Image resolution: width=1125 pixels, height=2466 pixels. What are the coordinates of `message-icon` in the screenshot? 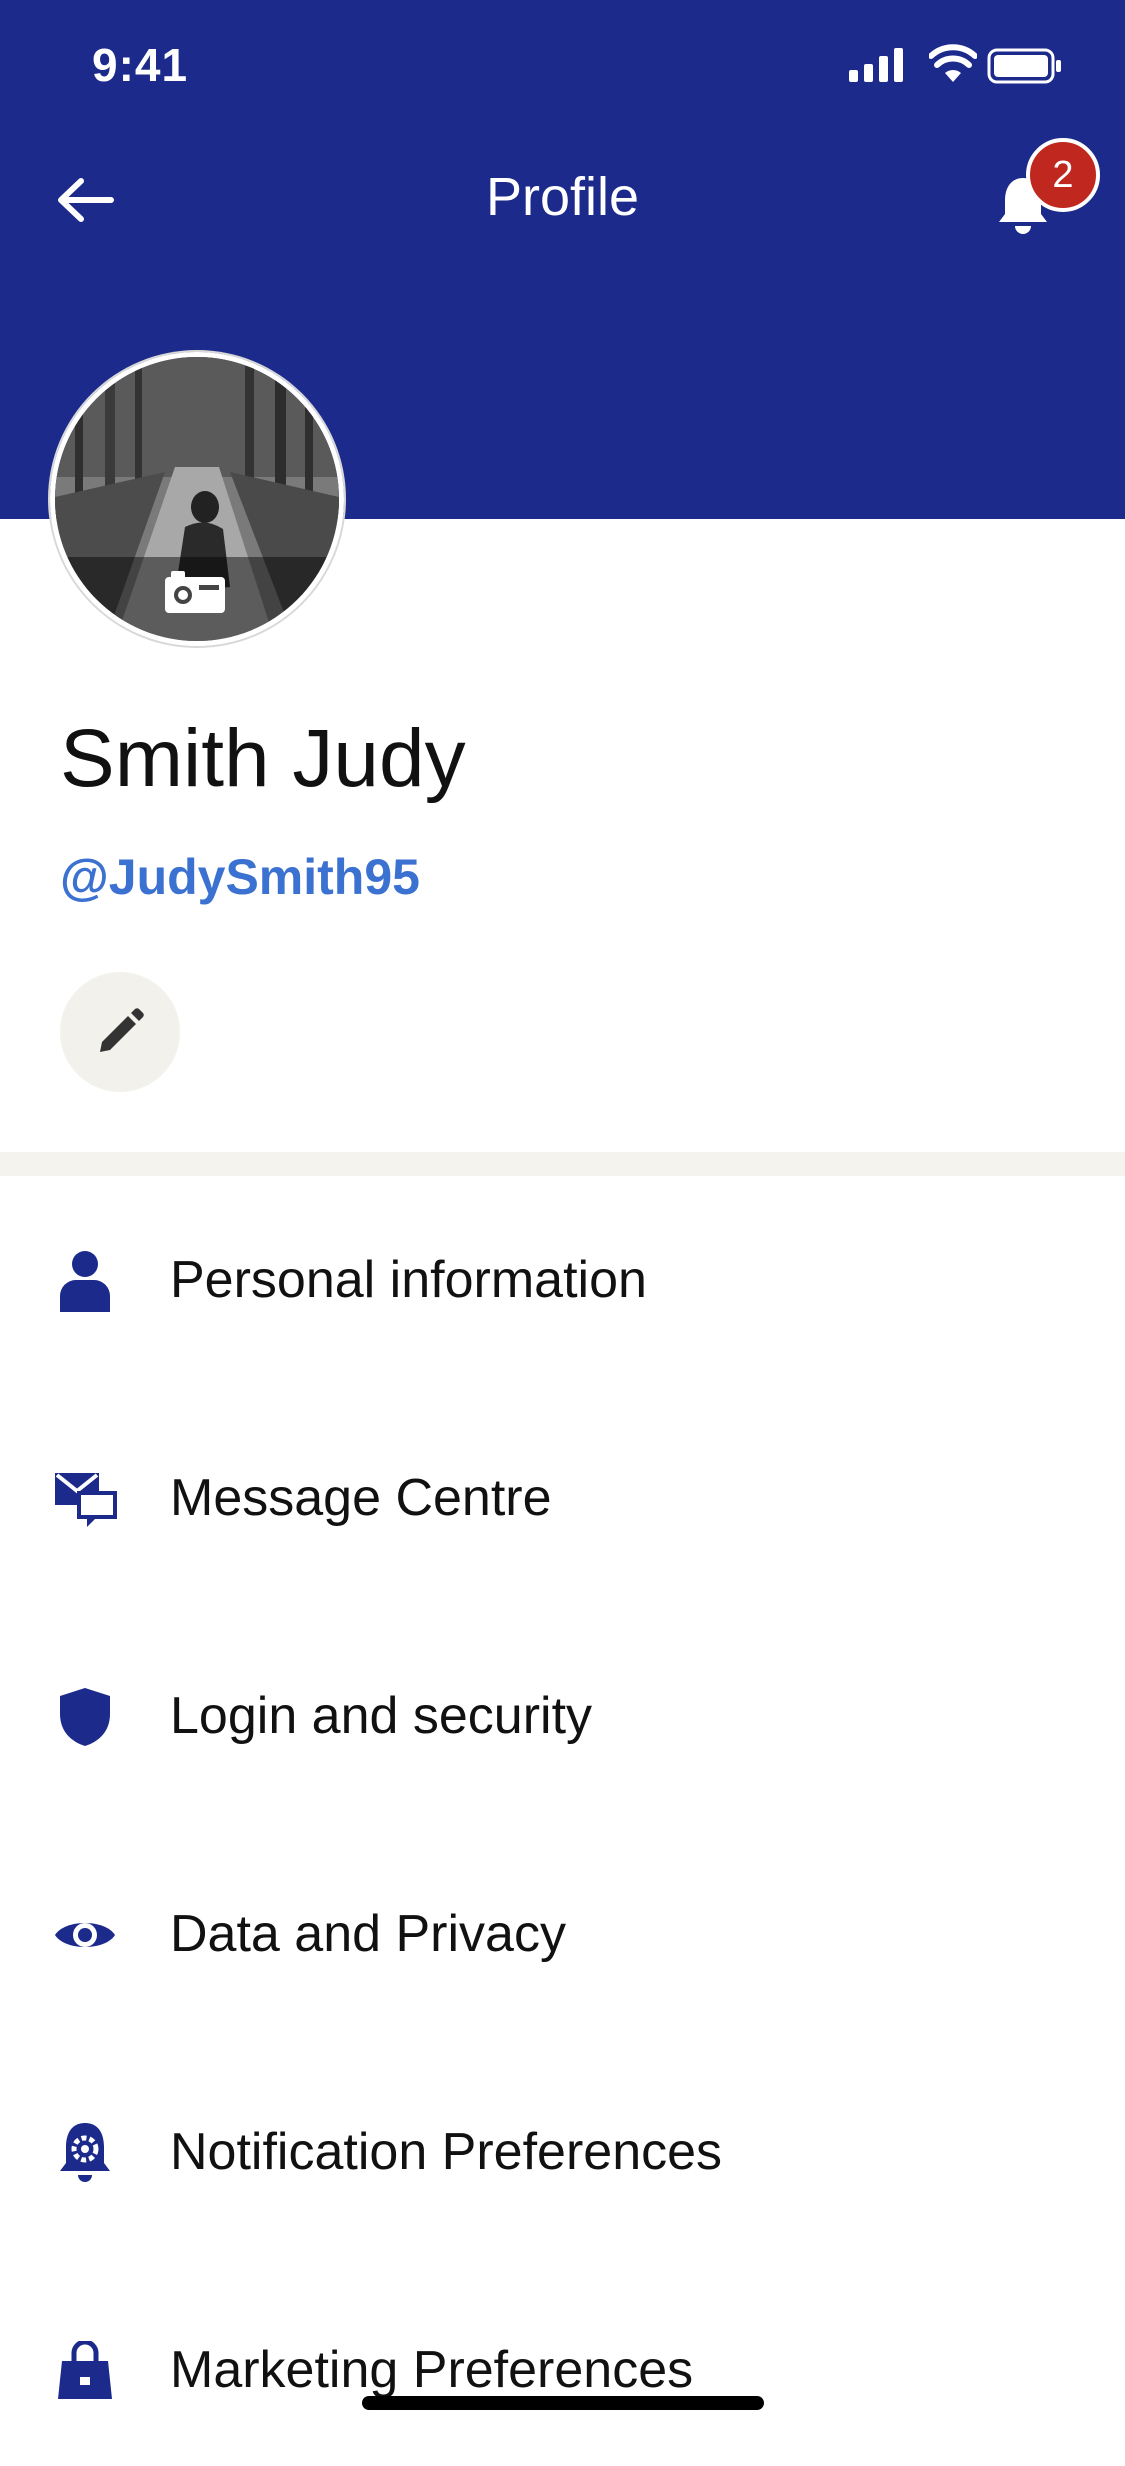 It's located at (85, 1499).